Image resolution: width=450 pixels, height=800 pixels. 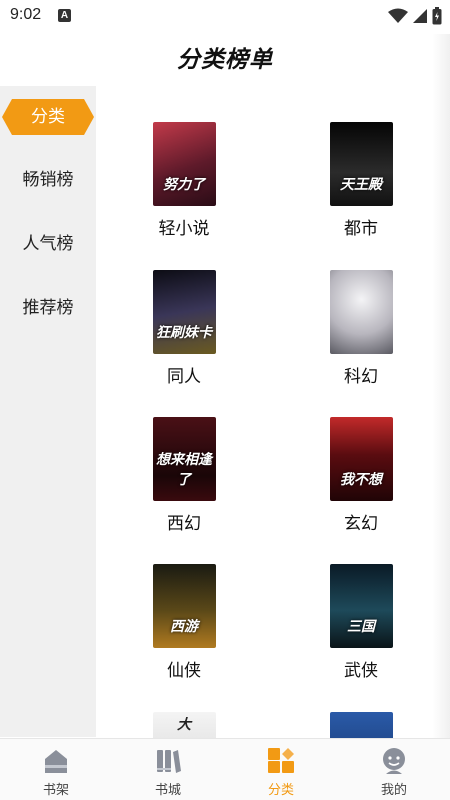 I want to click on category-urban: 天王殿 都市, so click(x=361, y=180).